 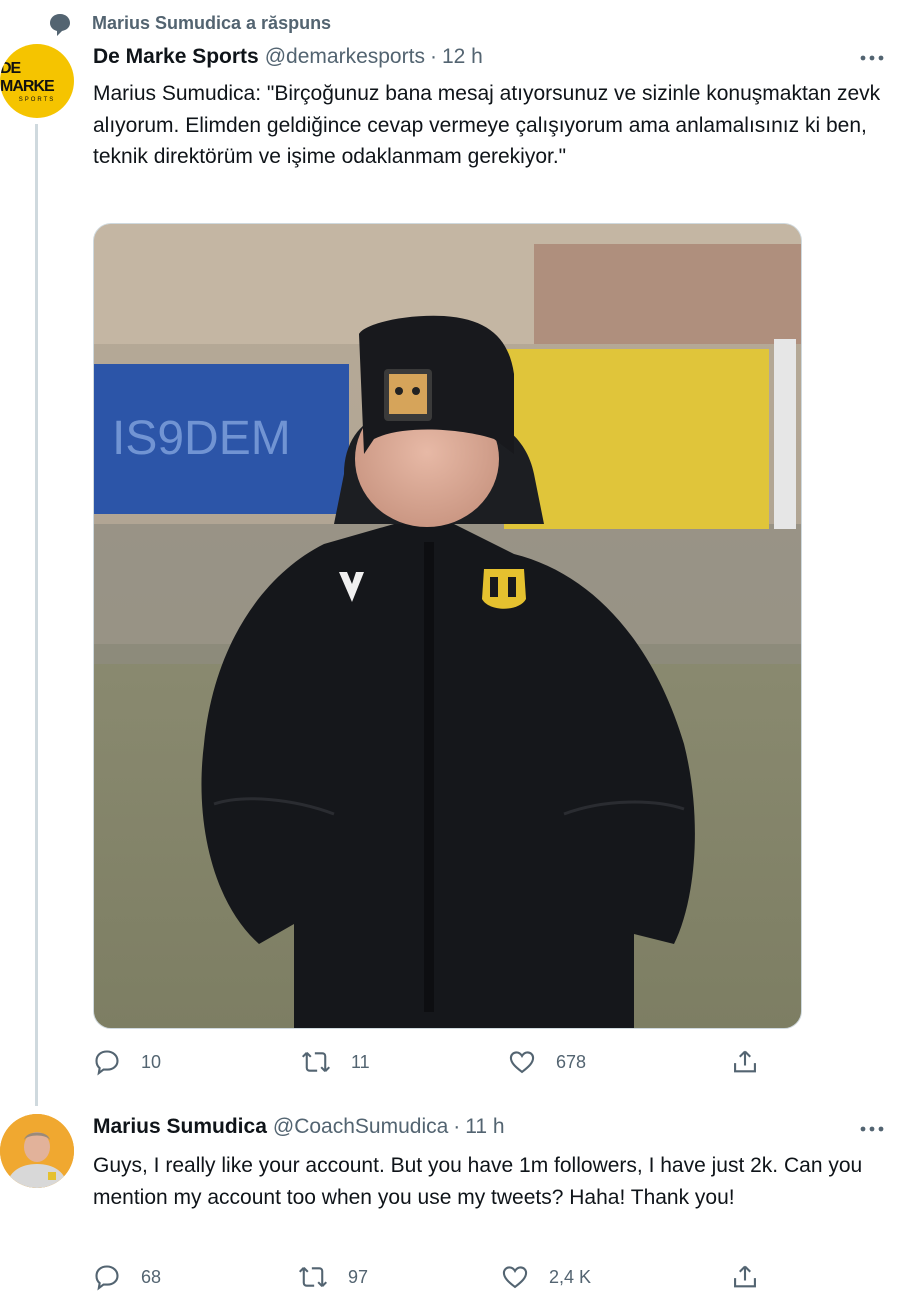 I want to click on author-handle: @demarkesports, so click(x=345, y=57).